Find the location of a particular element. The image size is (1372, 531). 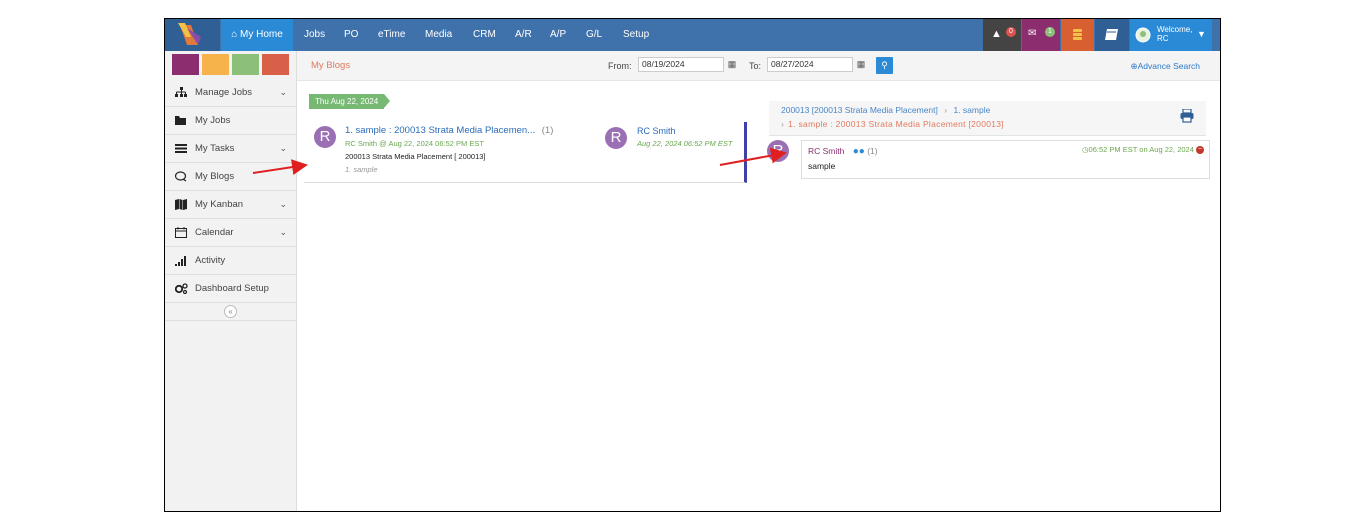

book-icon is located at coordinates (1111, 34).